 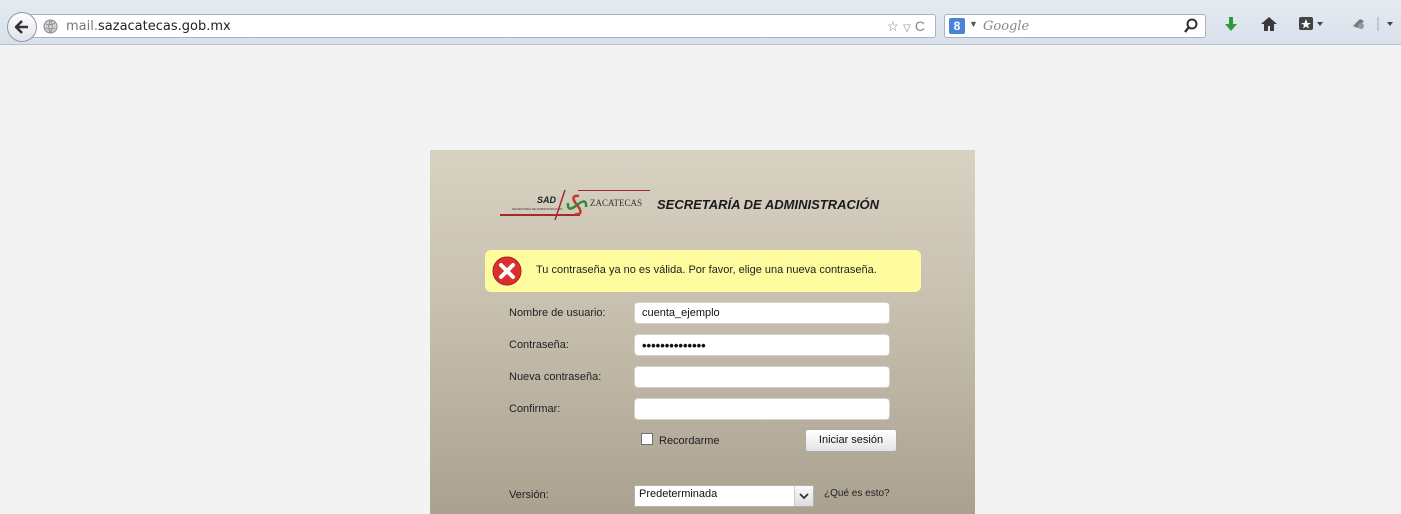 I want to click on chevron-down-icon, so click(x=803, y=496).